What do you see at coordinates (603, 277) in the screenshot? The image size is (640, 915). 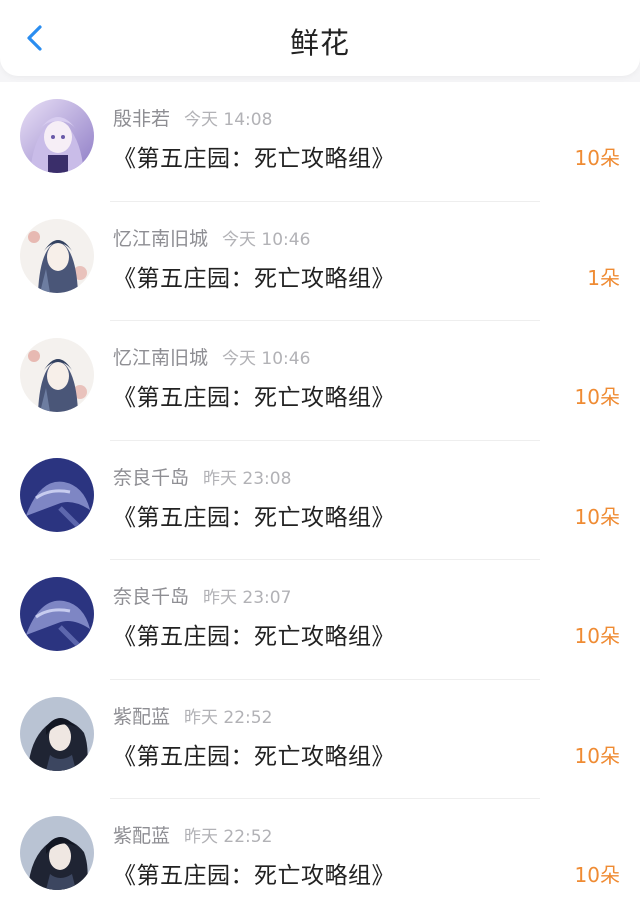 I see `flower-count: 1朵` at bounding box center [603, 277].